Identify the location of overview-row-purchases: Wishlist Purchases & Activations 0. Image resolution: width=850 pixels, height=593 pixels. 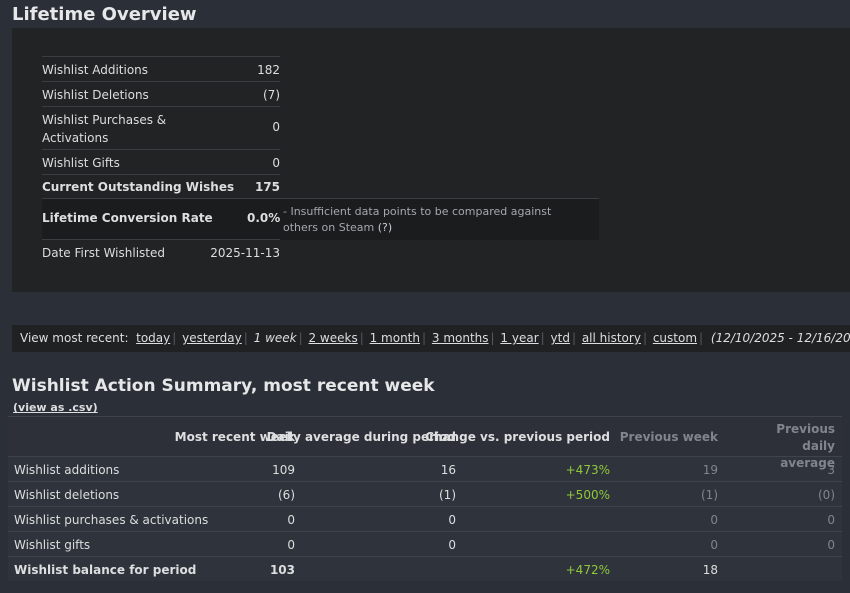
(161, 127).